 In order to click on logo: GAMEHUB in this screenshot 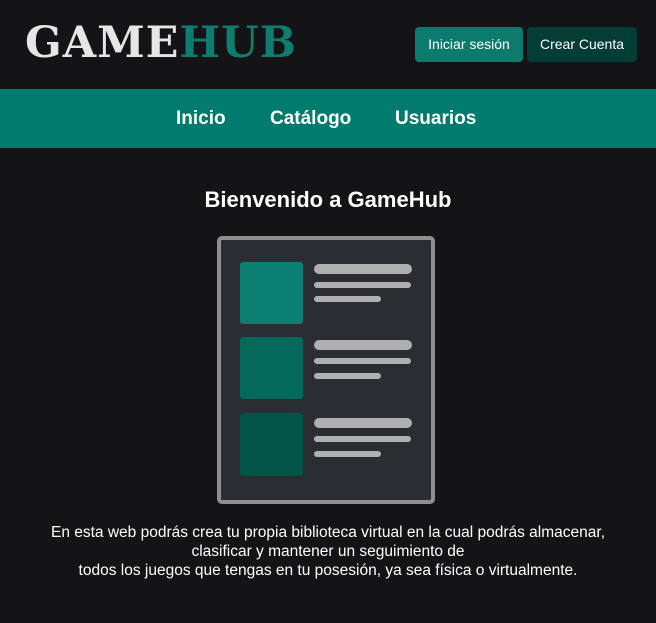, I will do `click(161, 43)`.